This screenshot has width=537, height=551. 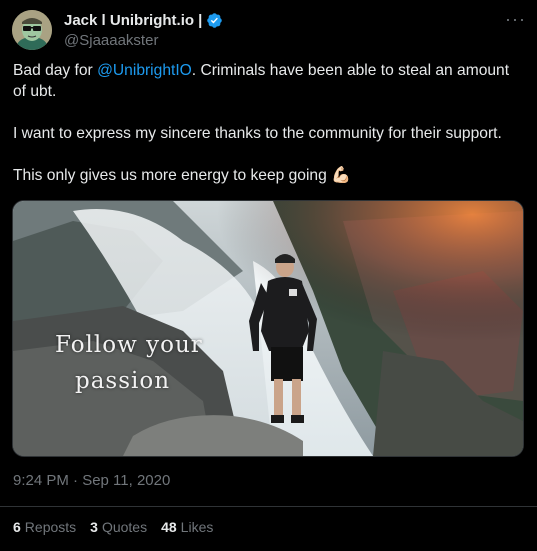 What do you see at coordinates (50, 527) in the screenshot?
I see `reposts-label: Reposts` at bounding box center [50, 527].